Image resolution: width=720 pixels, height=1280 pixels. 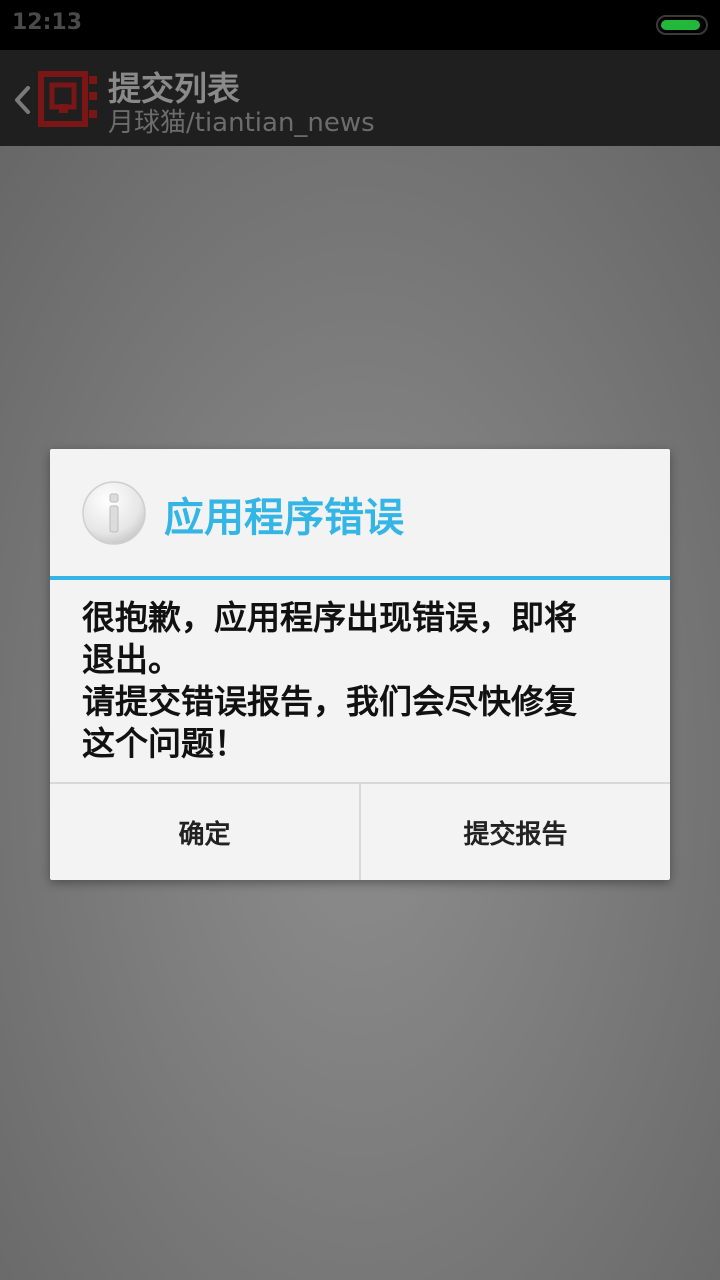 What do you see at coordinates (360, 98) in the screenshot?
I see `action-bar: 提交列表 月球猫/tiantian_news` at bounding box center [360, 98].